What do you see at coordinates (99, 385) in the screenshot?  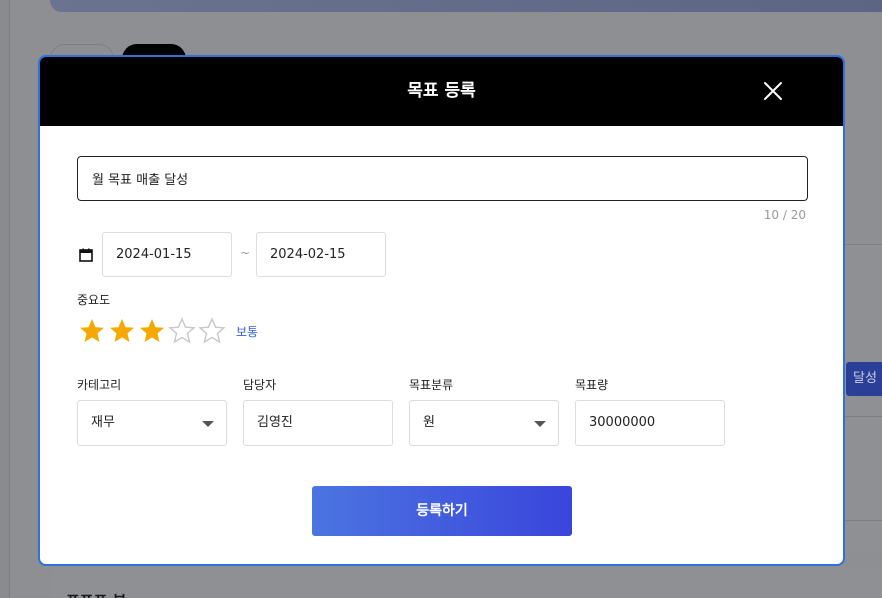 I see `category-label: 카테고리` at bounding box center [99, 385].